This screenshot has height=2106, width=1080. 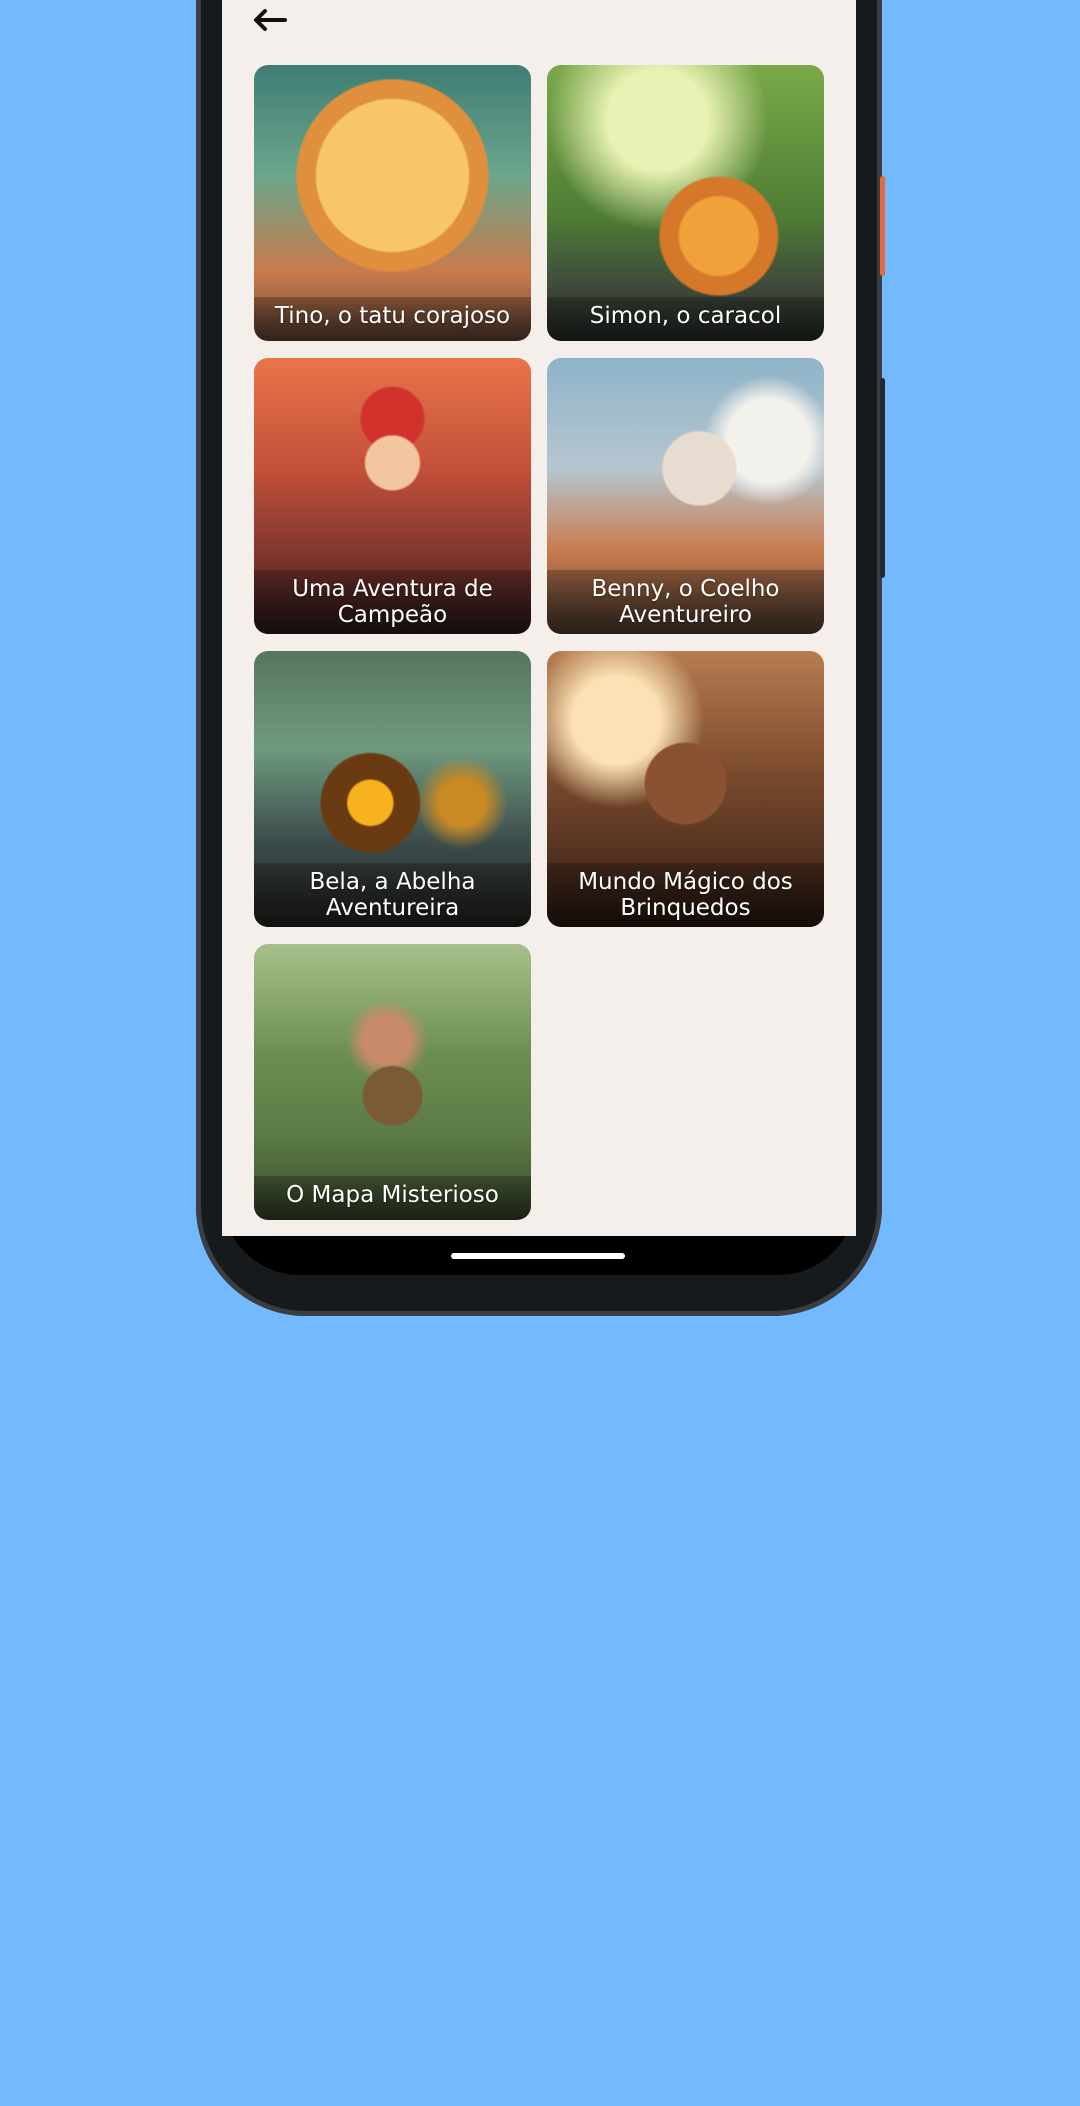 I want to click on story-title: Uma Aventura de Campeão, so click(x=392, y=602).